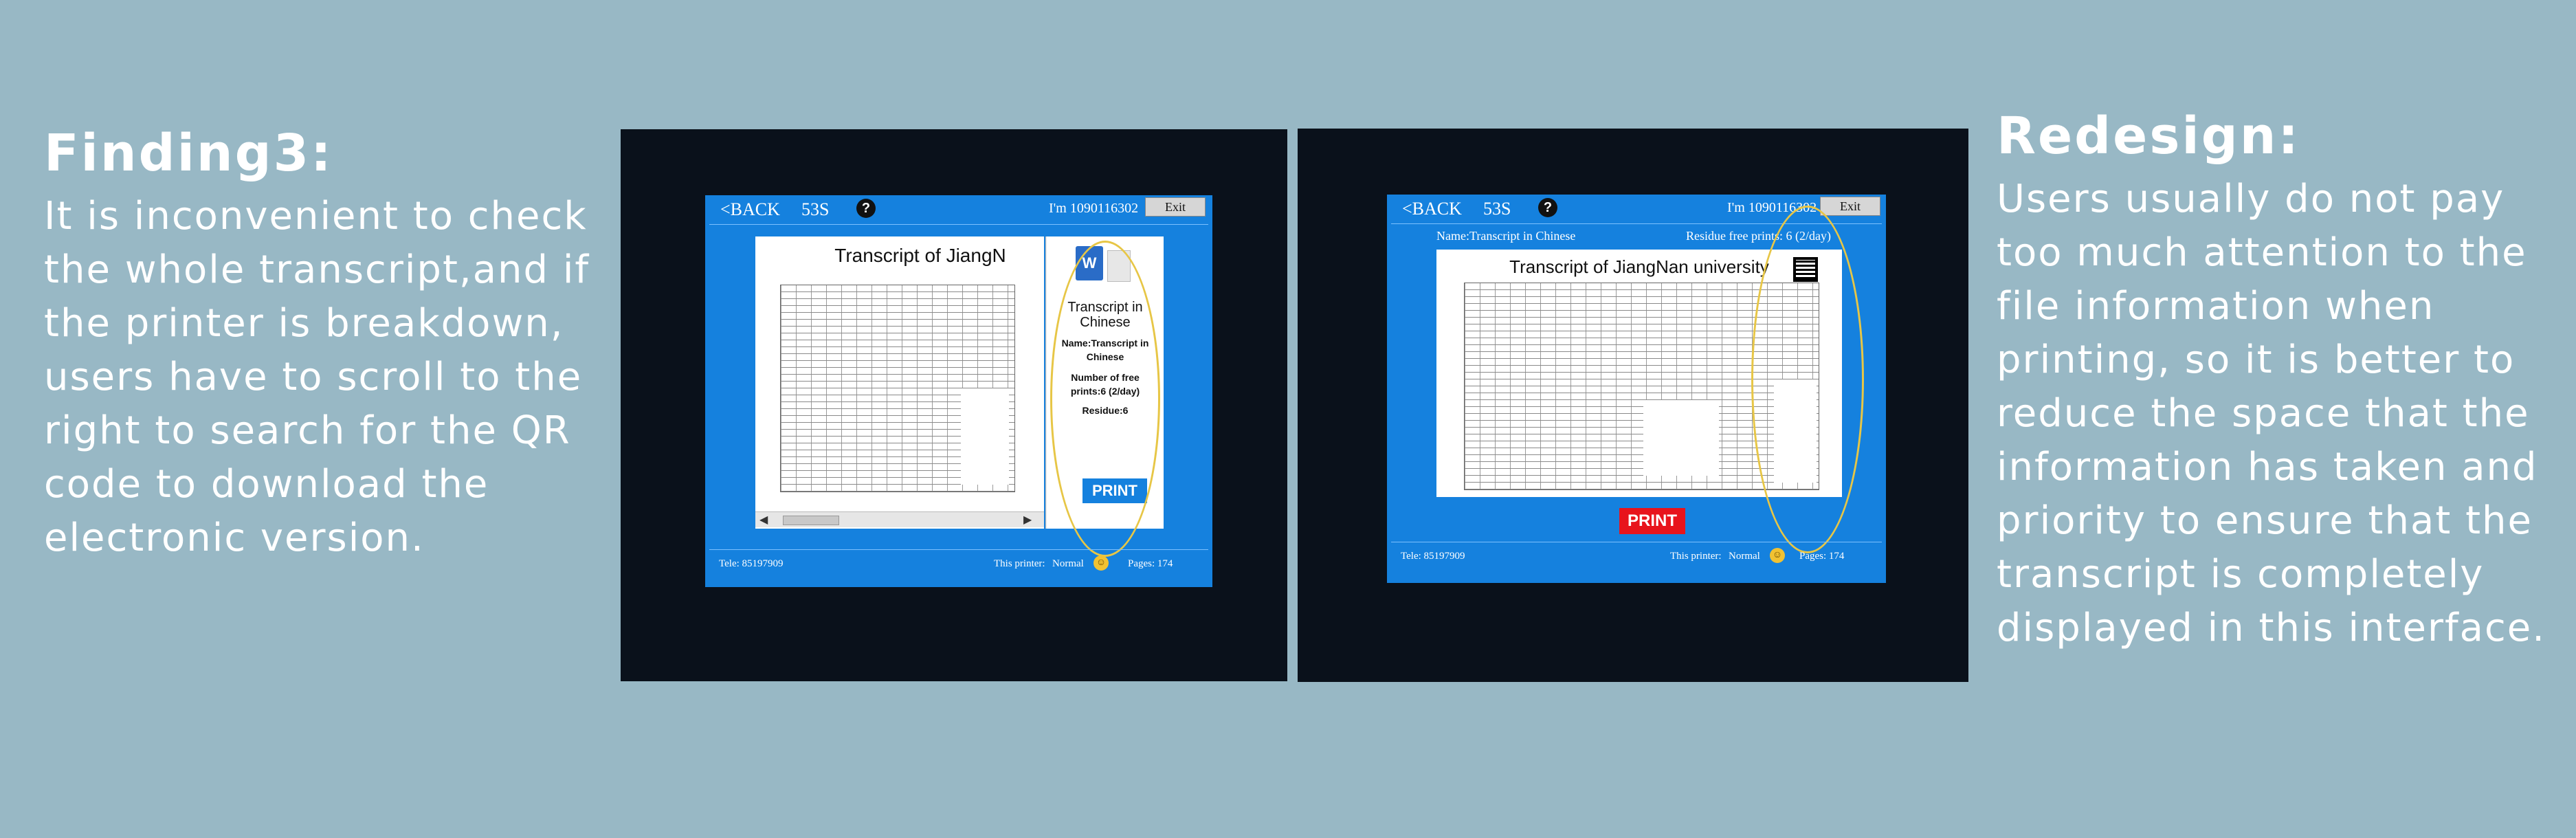 The width and height of the screenshot is (2576, 838). What do you see at coordinates (1652, 521) in the screenshot?
I see `print-button: PRINT` at bounding box center [1652, 521].